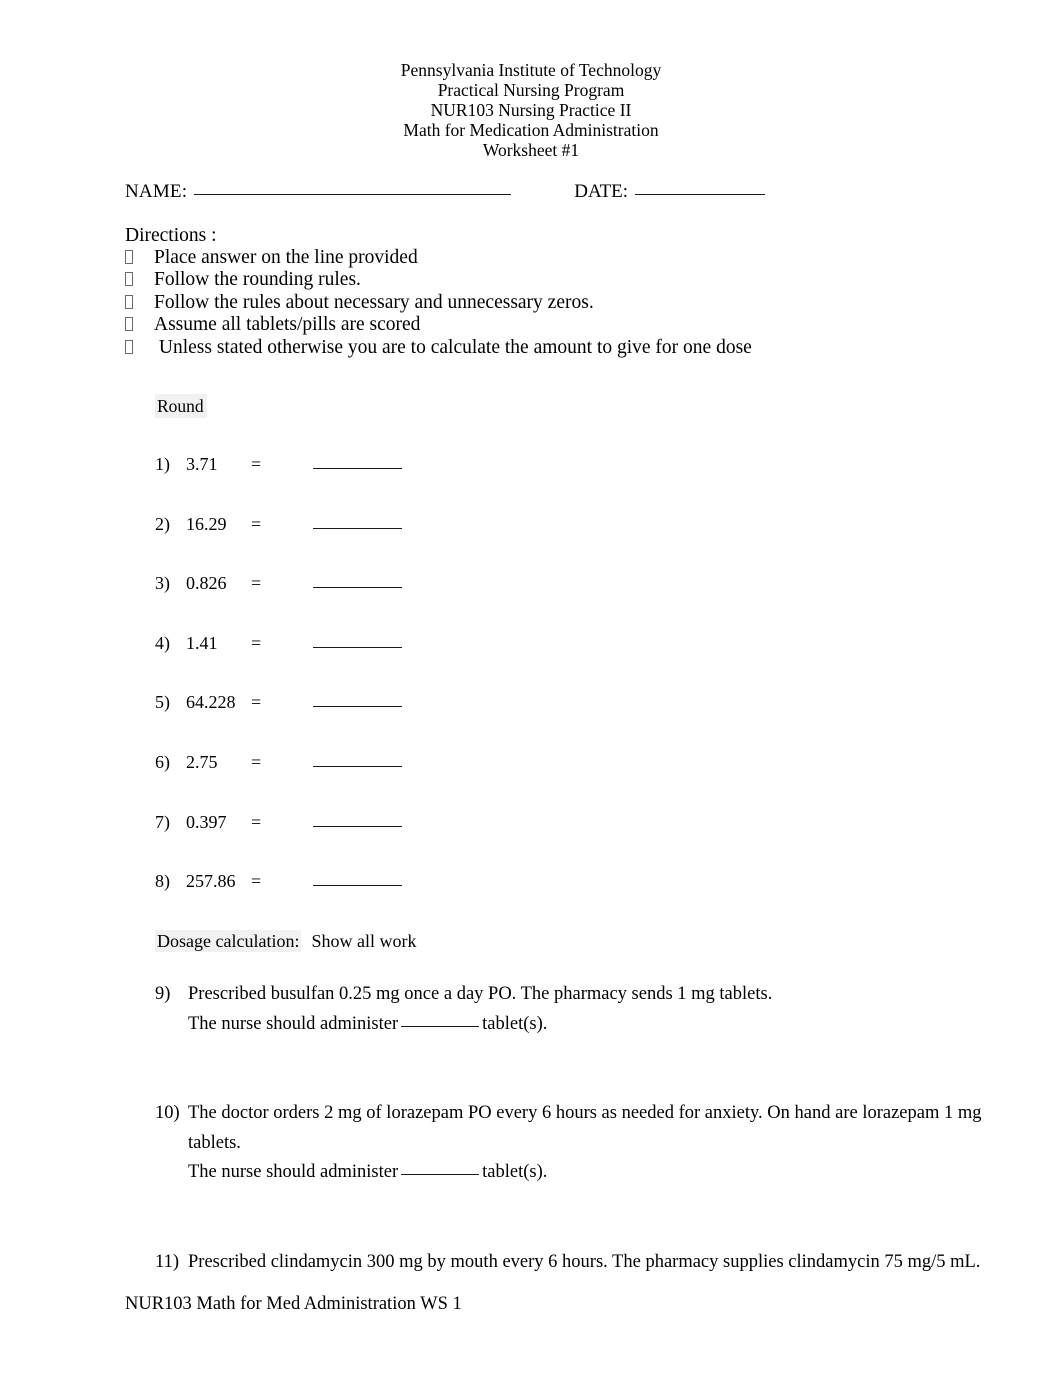 This screenshot has width=1062, height=1377. I want to click on dosage-section-heading: Dosage calculation: Show all work, so click(285, 941).